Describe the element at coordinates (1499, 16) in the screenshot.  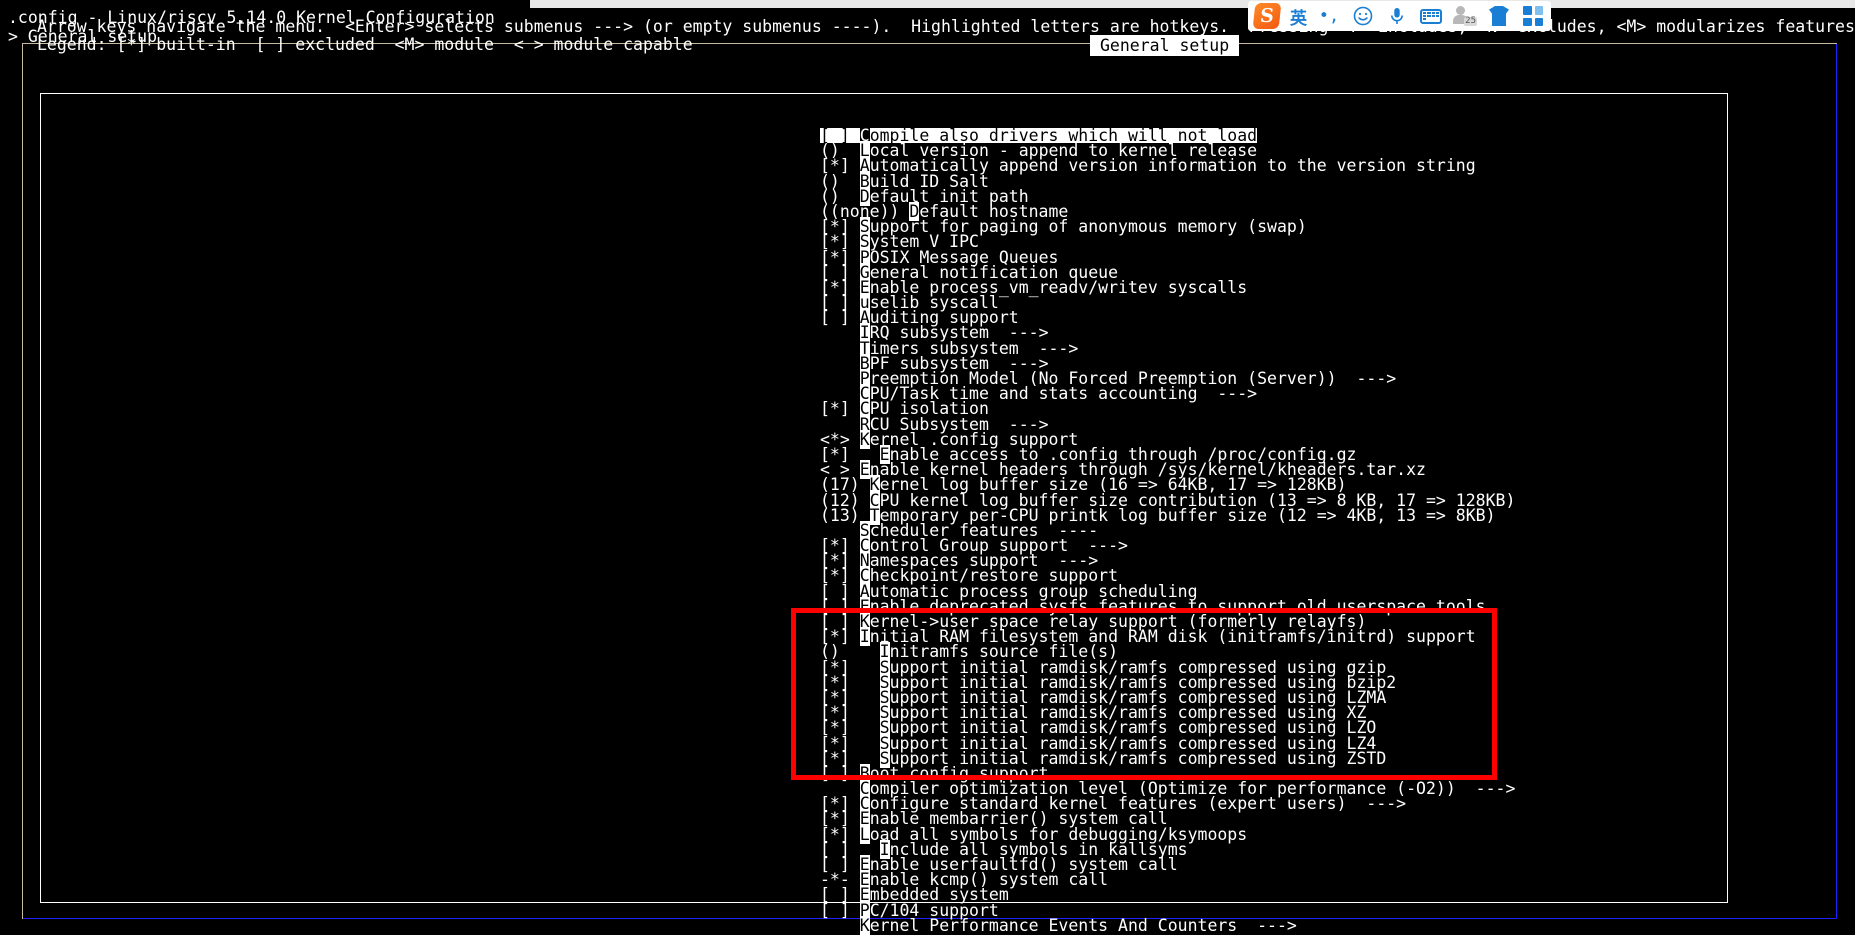
I see `skin-icon` at that location.